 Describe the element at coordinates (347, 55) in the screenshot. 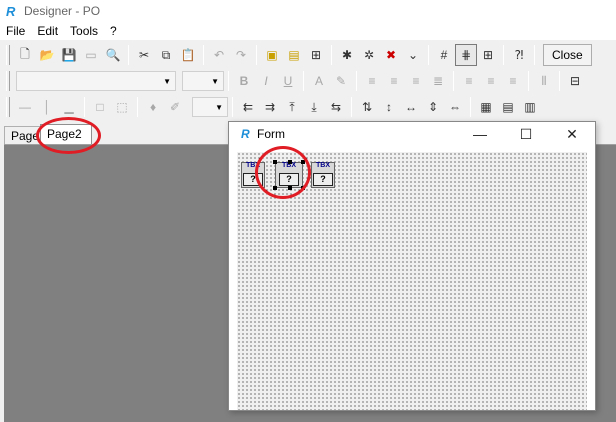

I see `new-field-icon: ✱` at that location.